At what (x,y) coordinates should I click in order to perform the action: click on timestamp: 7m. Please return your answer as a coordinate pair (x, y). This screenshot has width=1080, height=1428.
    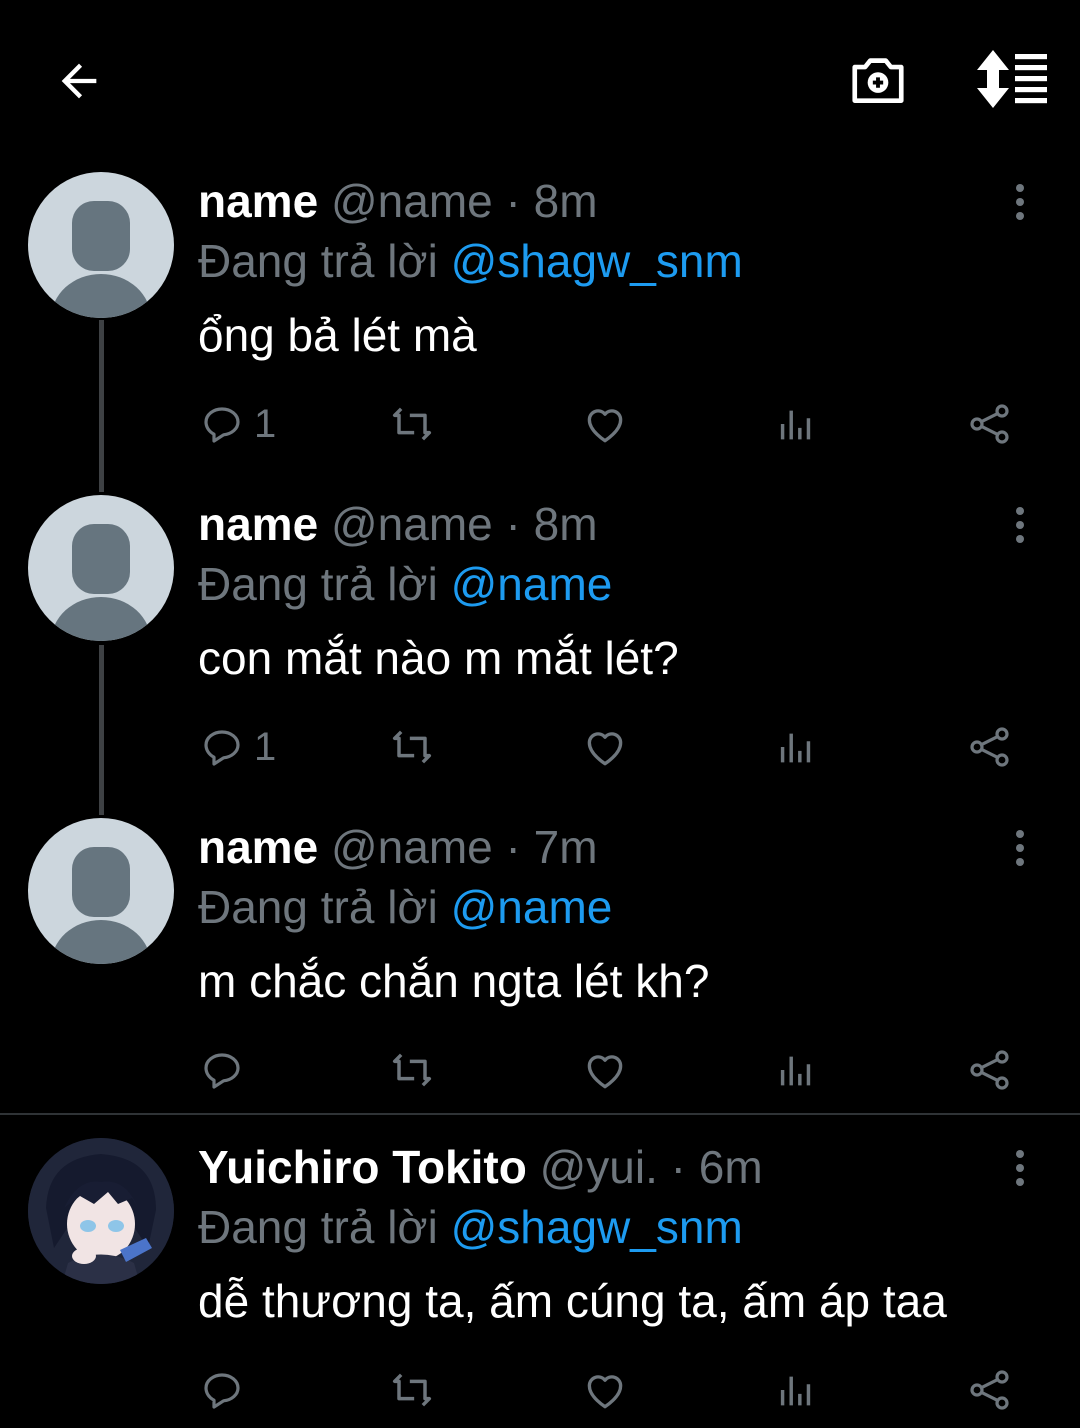
    Looking at the image, I should click on (565, 847).